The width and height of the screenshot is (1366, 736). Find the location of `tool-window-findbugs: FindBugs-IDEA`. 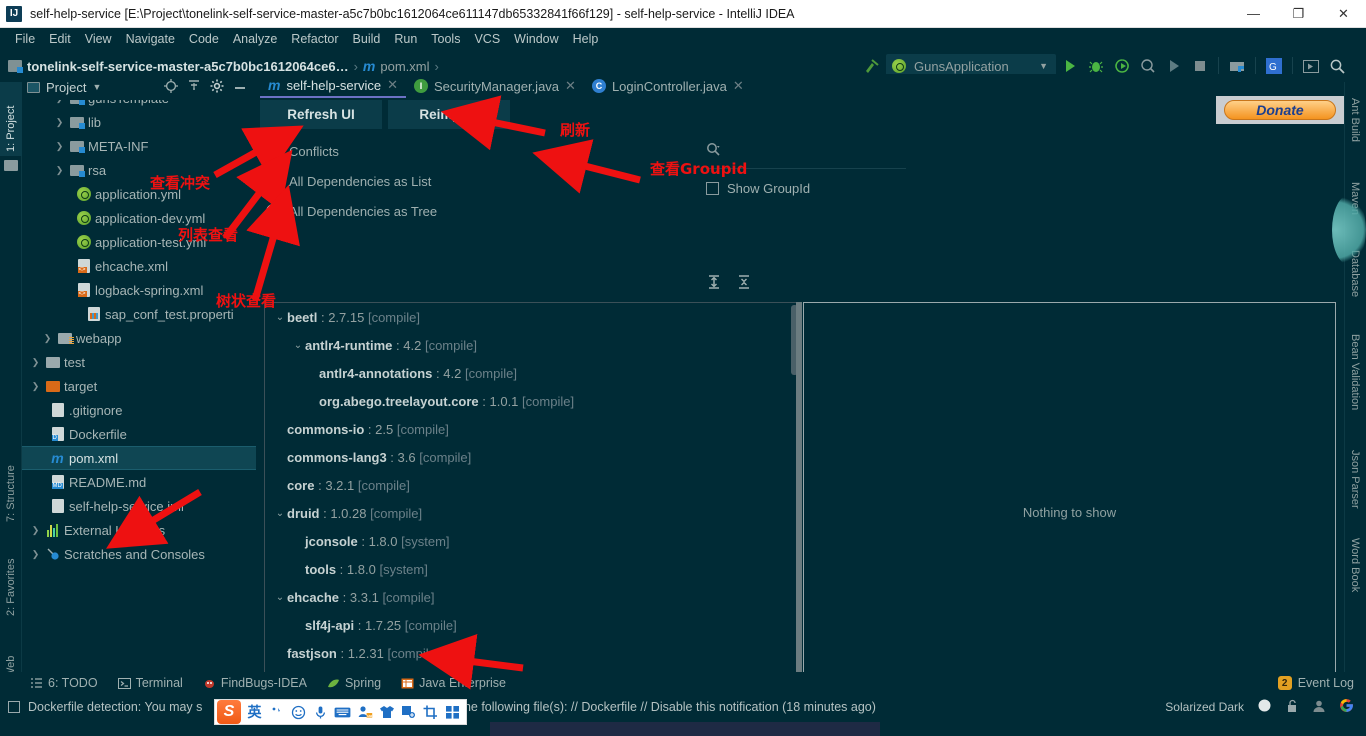

tool-window-findbugs: FindBugs-IDEA is located at coordinates (255, 683).